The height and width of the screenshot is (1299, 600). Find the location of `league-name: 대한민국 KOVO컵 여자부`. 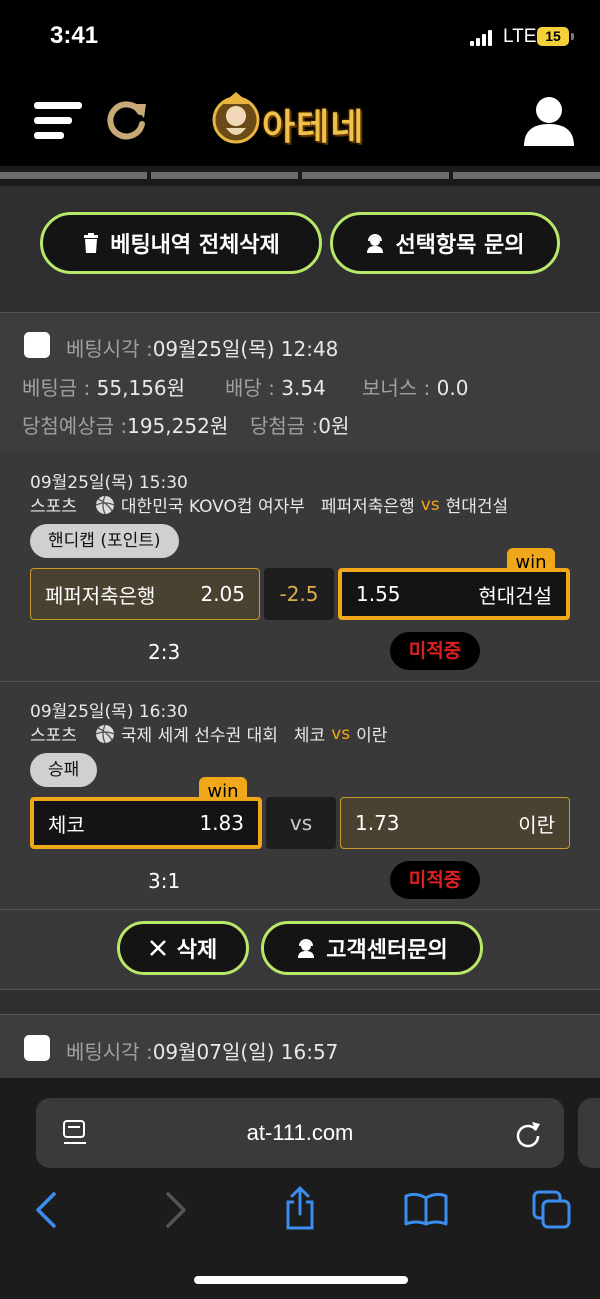

league-name: 대한민국 KOVO컵 여자부 is located at coordinates (212, 507).